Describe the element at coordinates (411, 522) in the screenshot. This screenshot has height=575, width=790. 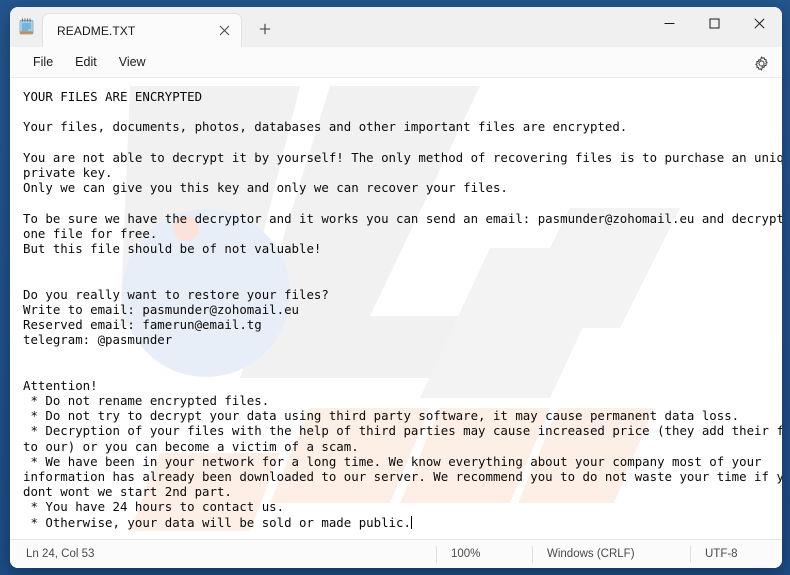
I see `text-caret` at that location.